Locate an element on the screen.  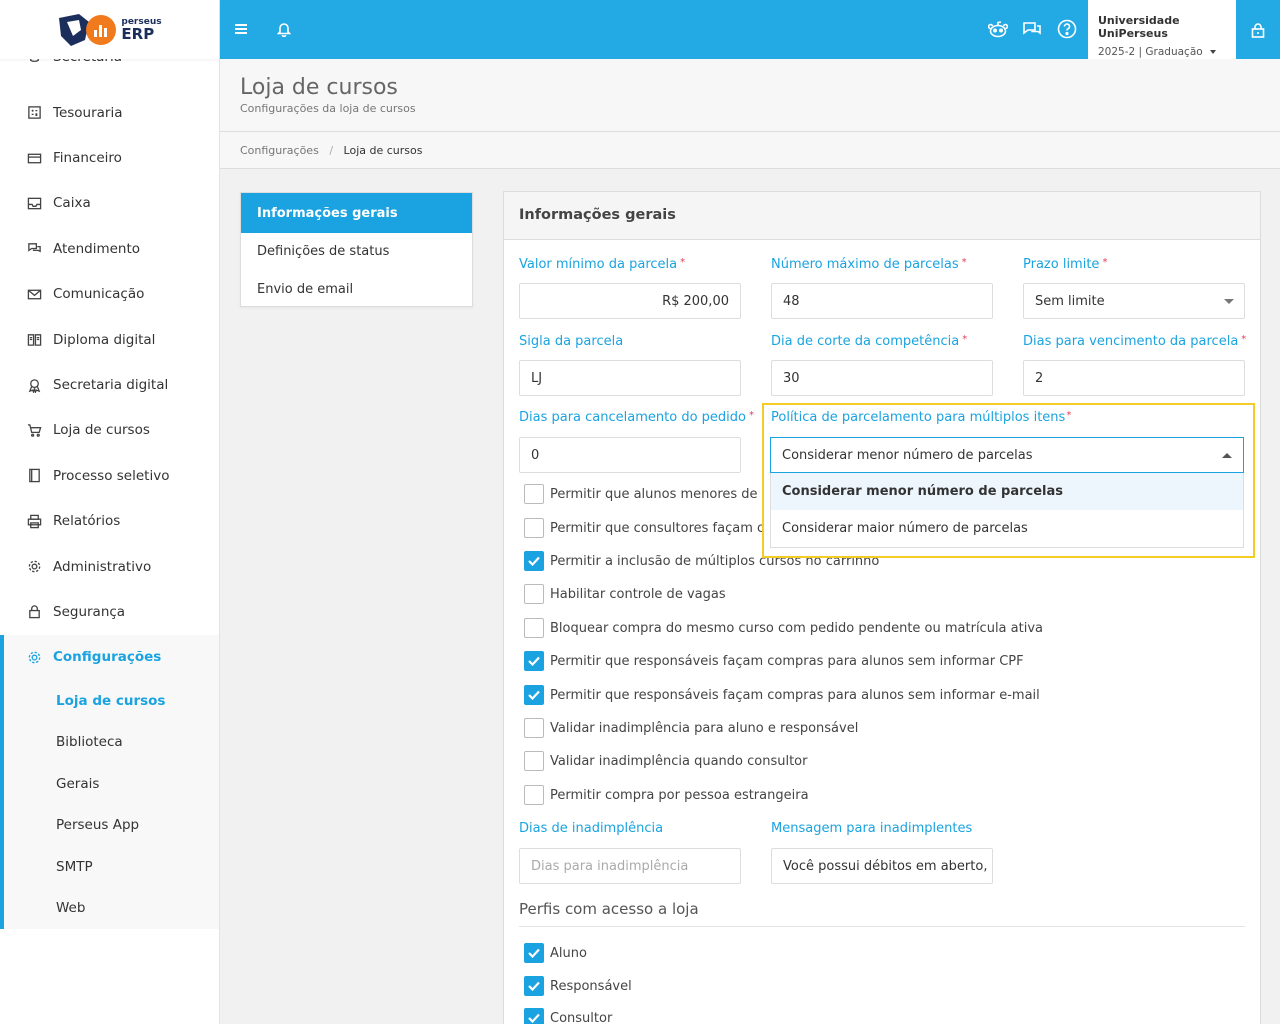
chat-icon is located at coordinates (1032, 29).